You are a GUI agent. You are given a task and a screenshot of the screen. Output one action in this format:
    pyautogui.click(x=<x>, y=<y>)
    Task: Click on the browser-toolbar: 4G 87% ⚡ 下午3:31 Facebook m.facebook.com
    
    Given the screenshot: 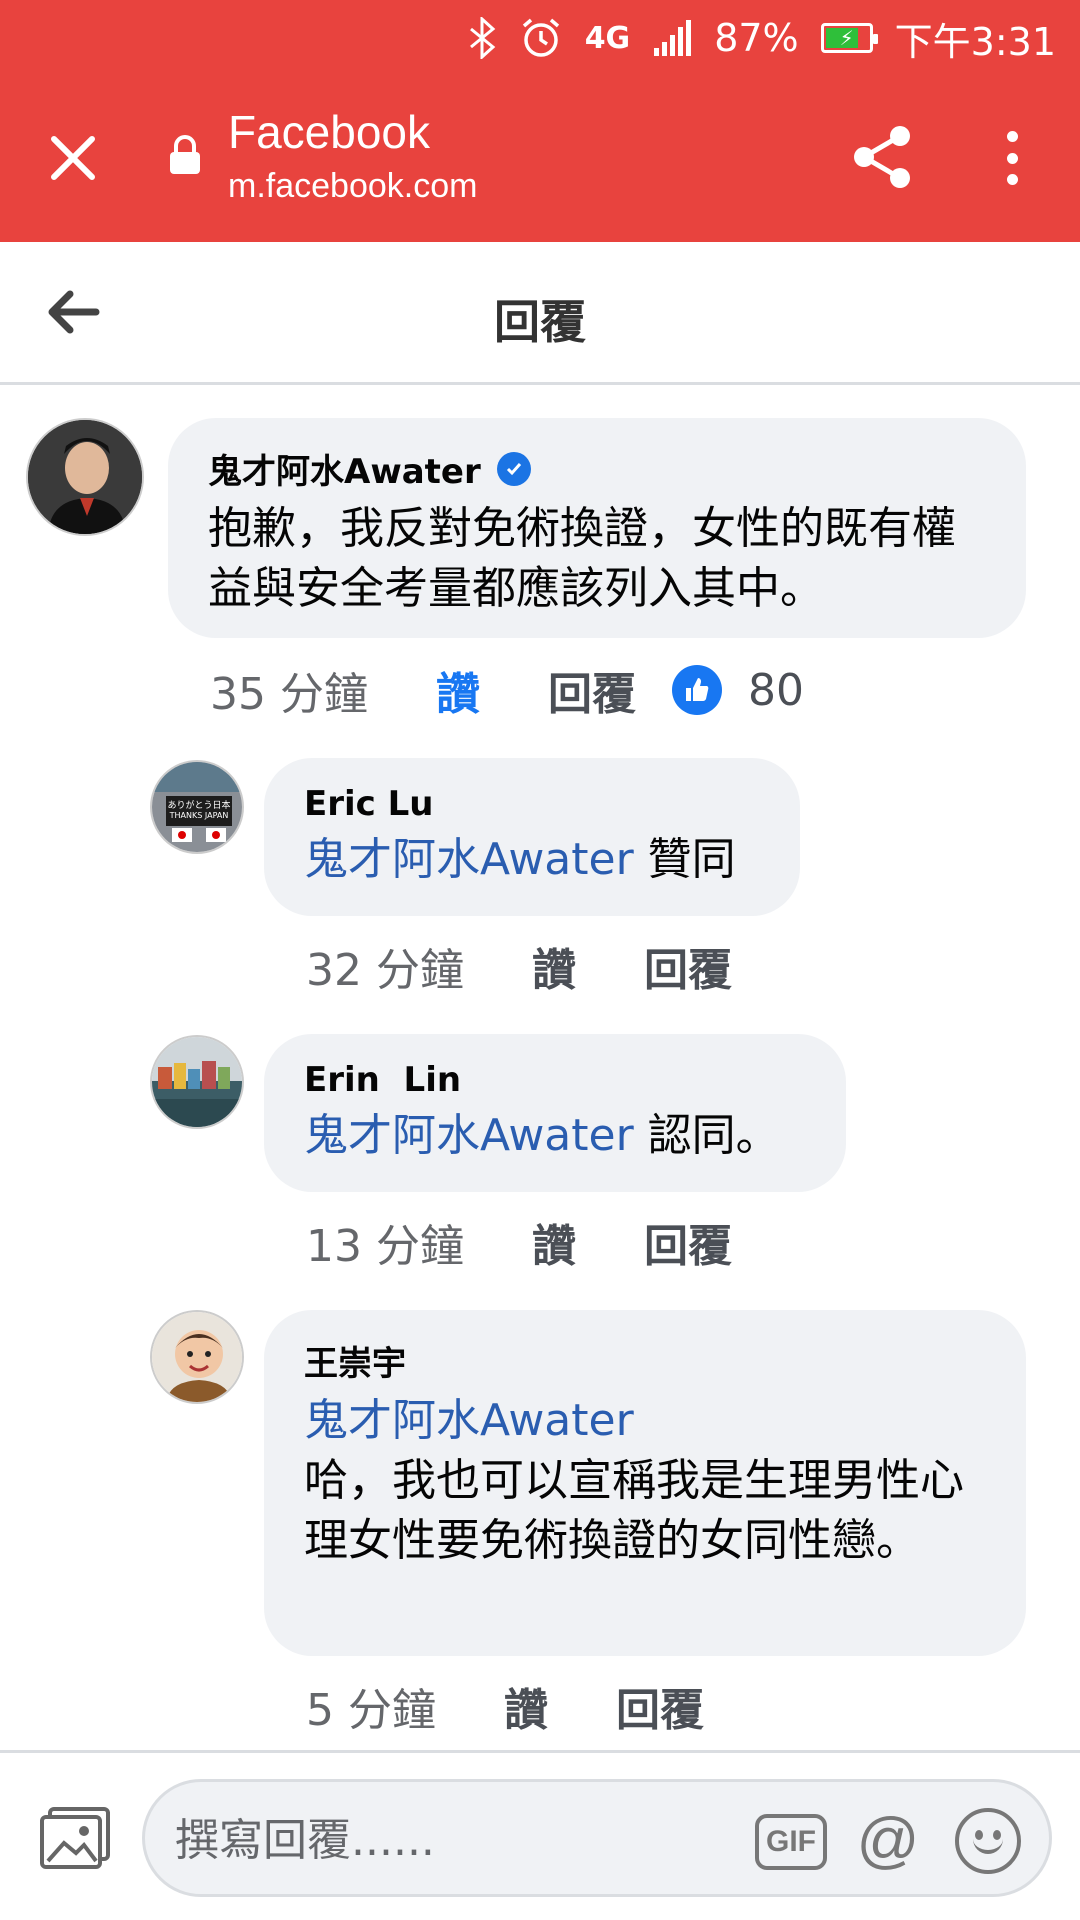 What is the action you would take?
    pyautogui.click(x=540, y=121)
    